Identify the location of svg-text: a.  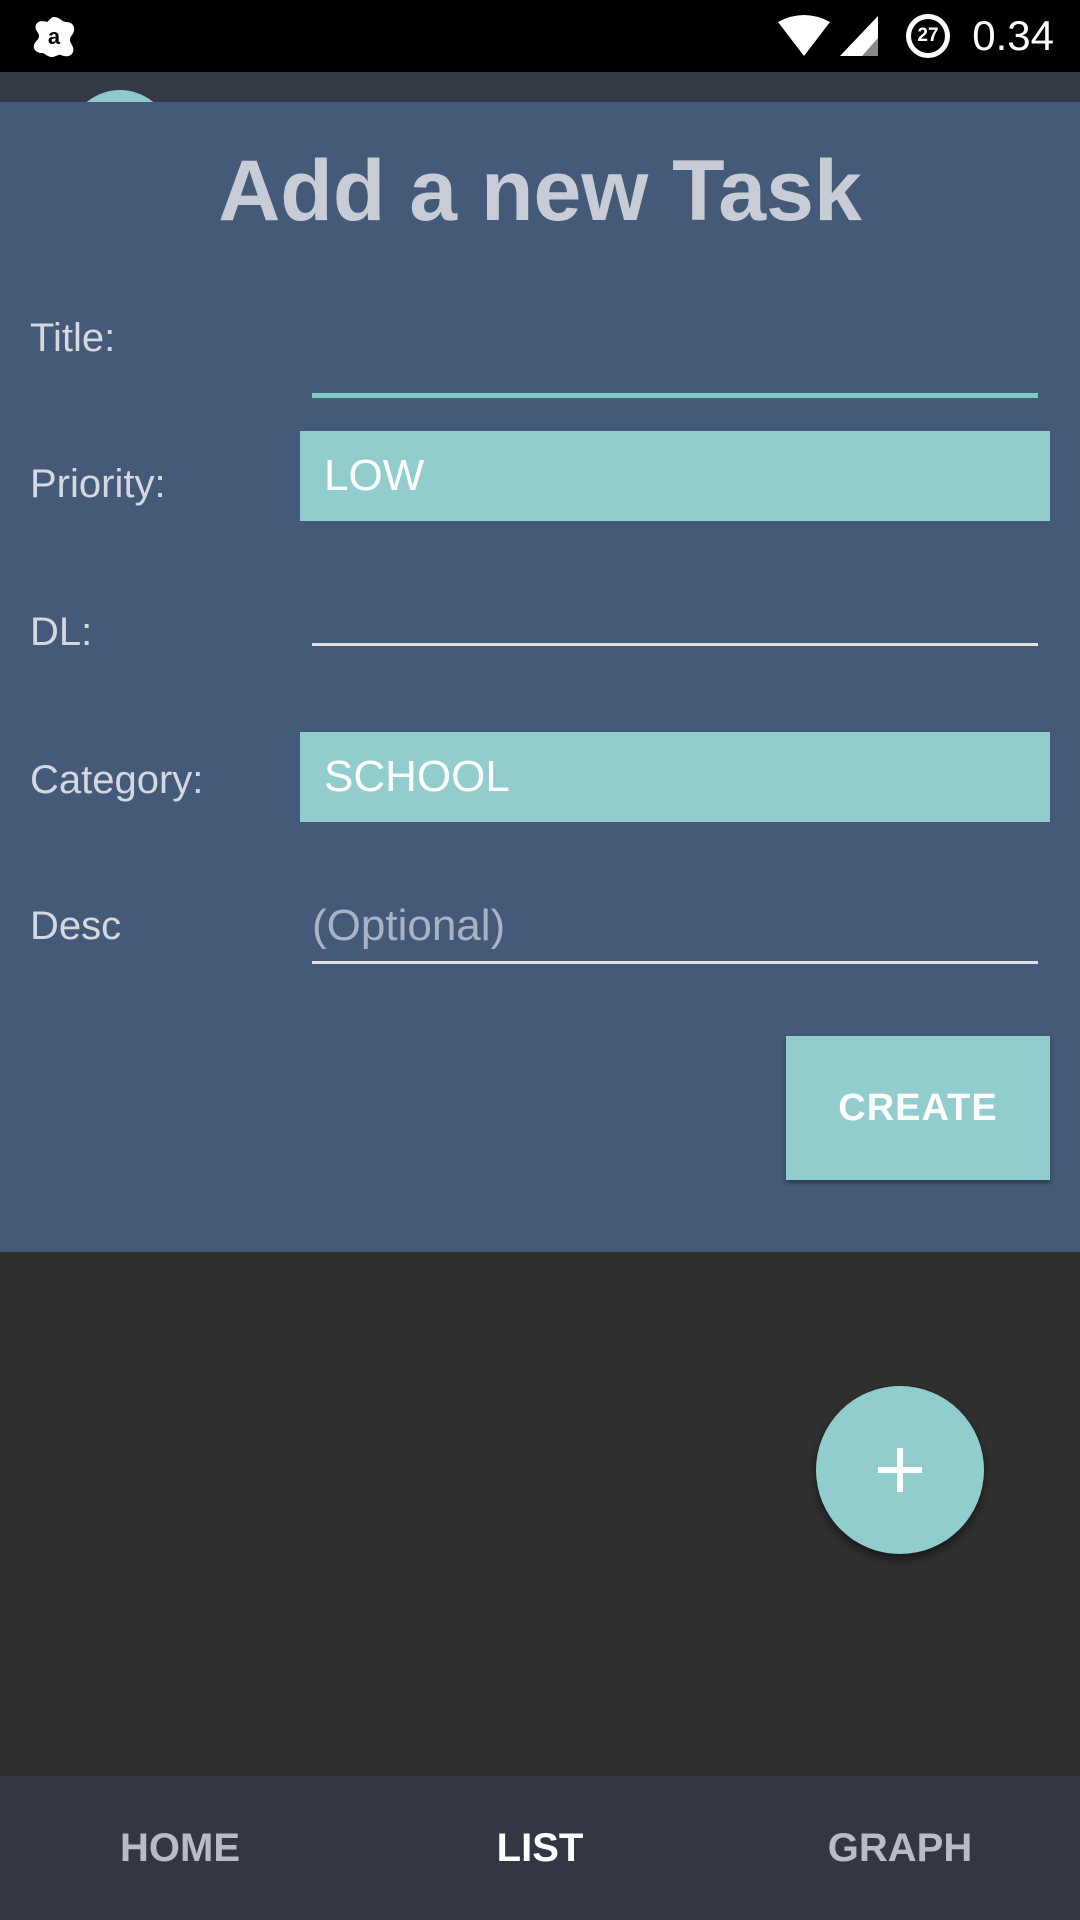
(54, 36).